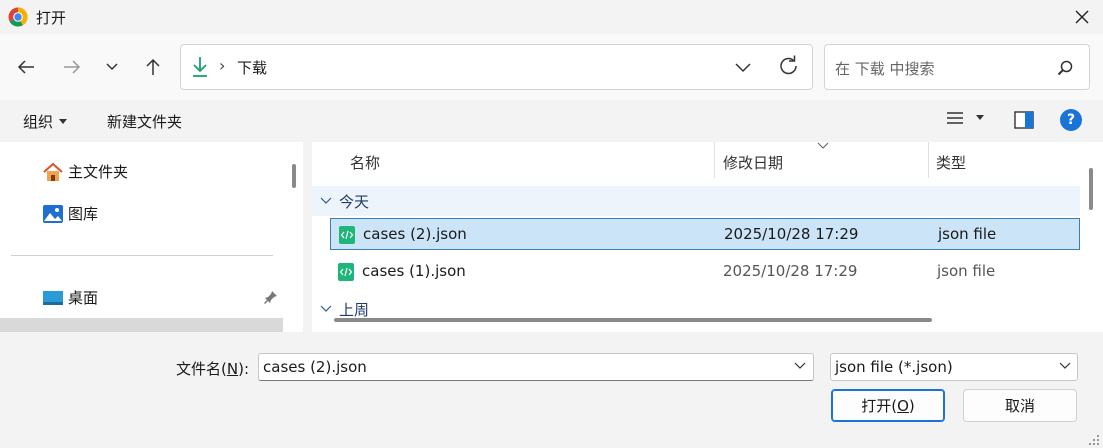 The width and height of the screenshot is (1103, 448). I want to click on navigation-pane: 主文件夹 图库 桌面, so click(151, 237).